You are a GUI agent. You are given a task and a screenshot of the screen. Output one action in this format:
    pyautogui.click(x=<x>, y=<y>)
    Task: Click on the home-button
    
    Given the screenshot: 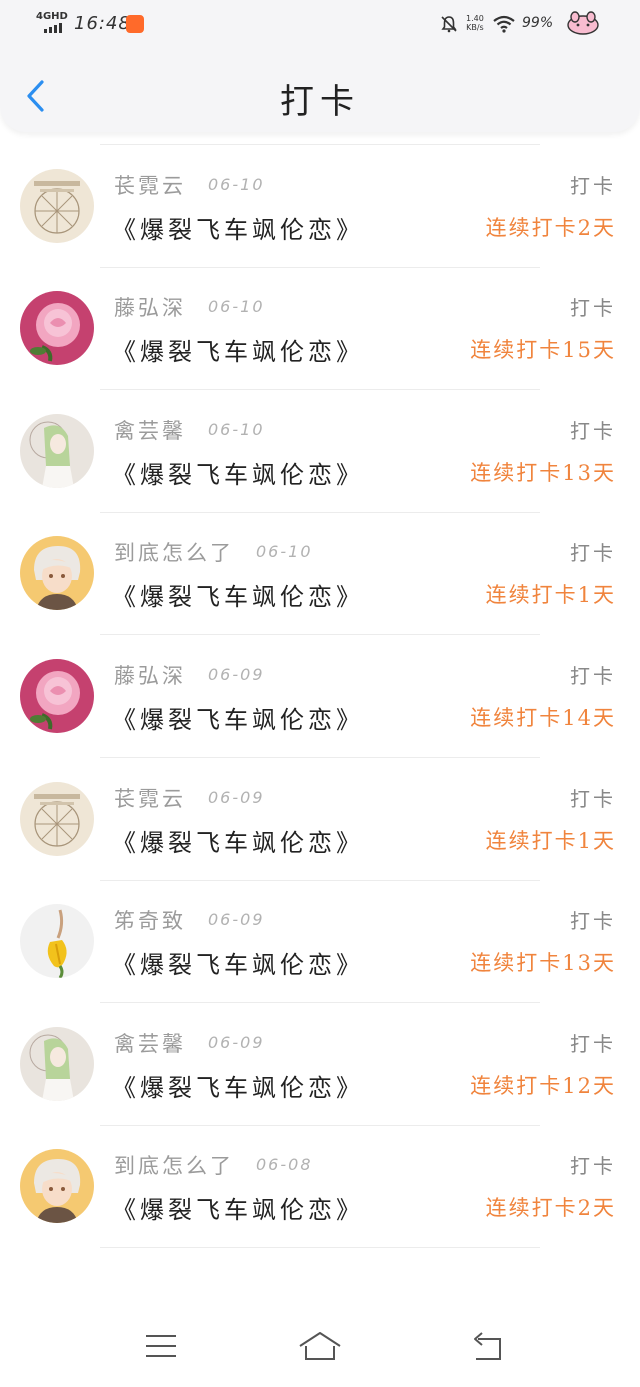 What is the action you would take?
    pyautogui.click(x=320, y=1346)
    